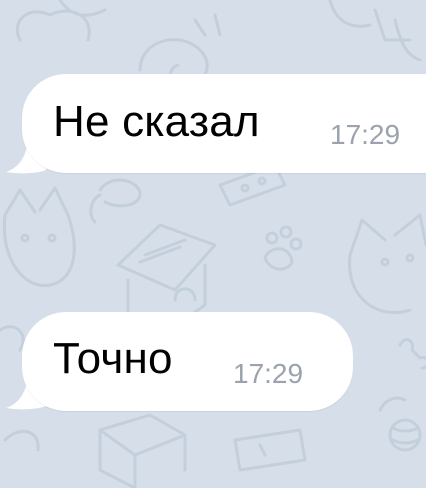 The width and height of the screenshot is (426, 488). I want to click on wallpaper-cat-doodle, so click(61, 21).